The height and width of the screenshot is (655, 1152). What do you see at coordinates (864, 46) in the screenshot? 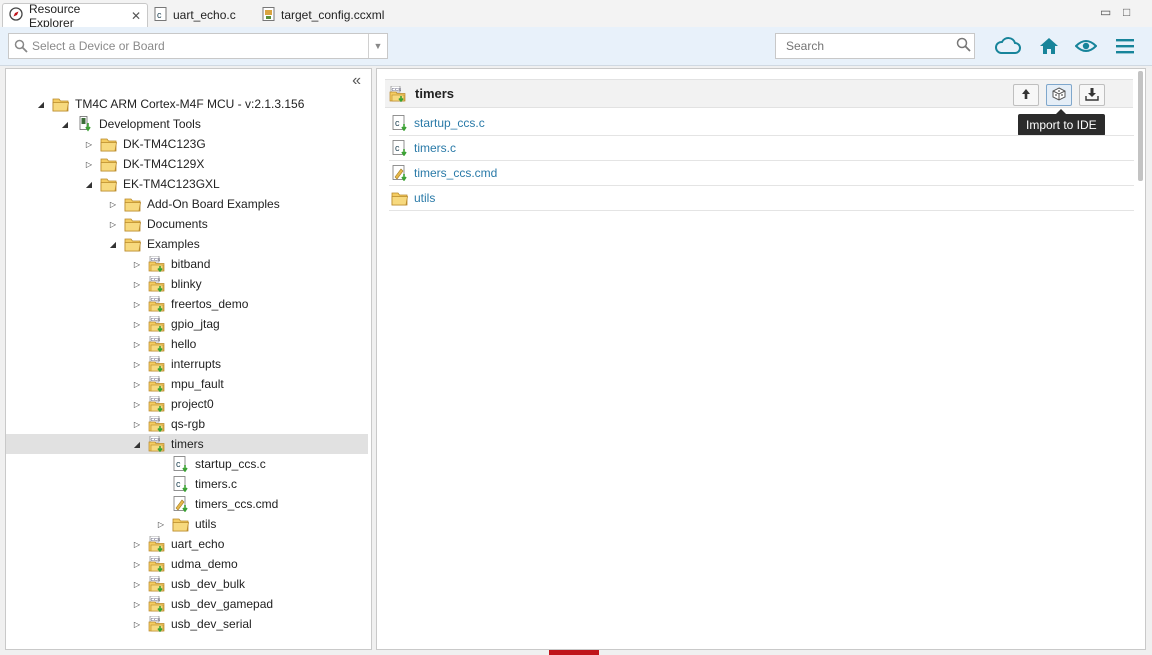
I see `search-input` at bounding box center [864, 46].